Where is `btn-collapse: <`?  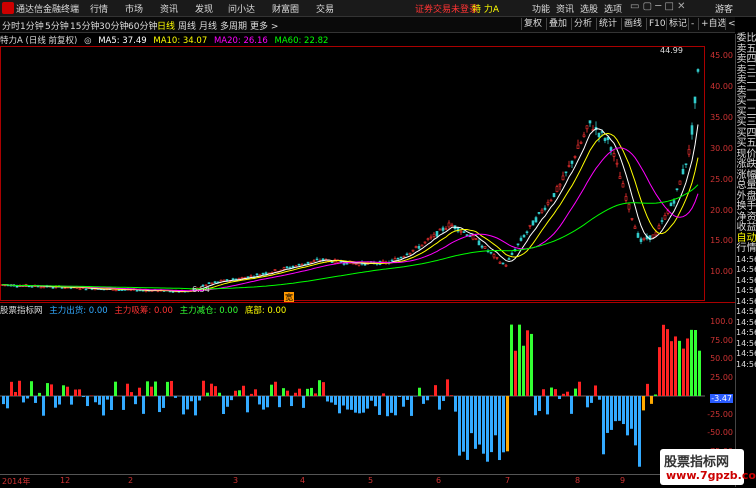 btn-collapse: < is located at coordinates (731, 24).